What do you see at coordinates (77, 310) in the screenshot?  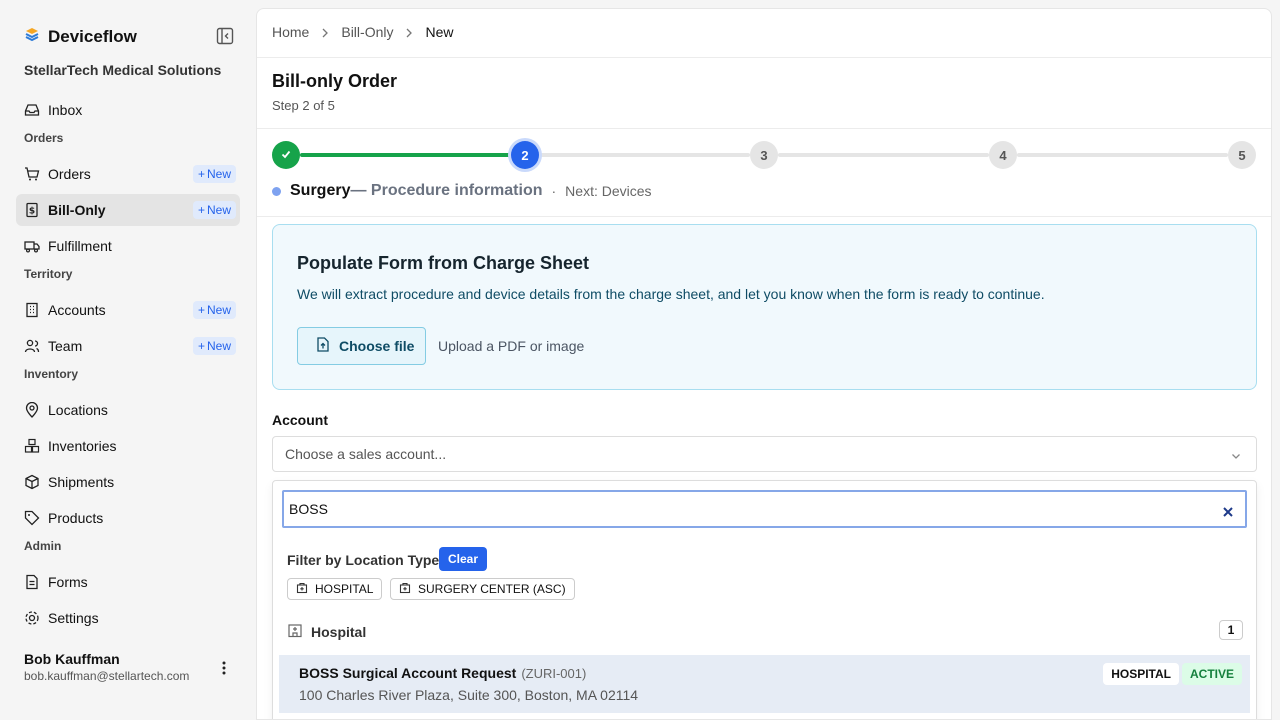 I see `sidebar-item-label: Accounts` at bounding box center [77, 310].